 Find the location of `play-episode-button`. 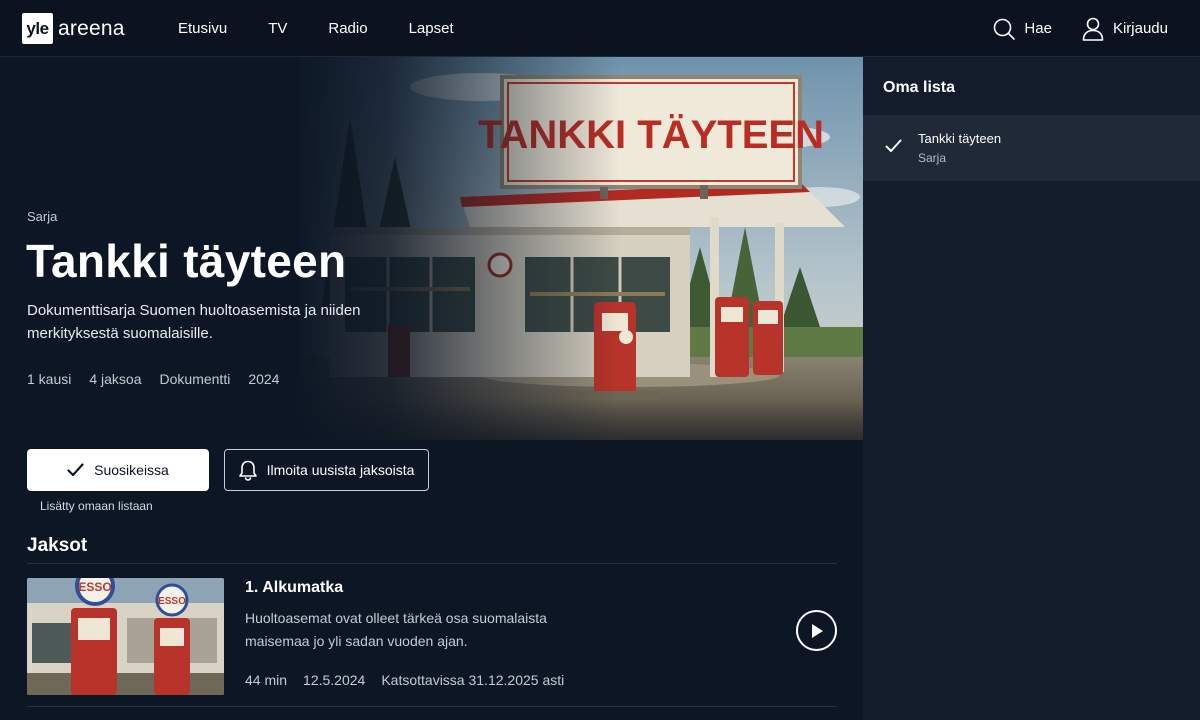

play-episode-button is located at coordinates (816, 630).